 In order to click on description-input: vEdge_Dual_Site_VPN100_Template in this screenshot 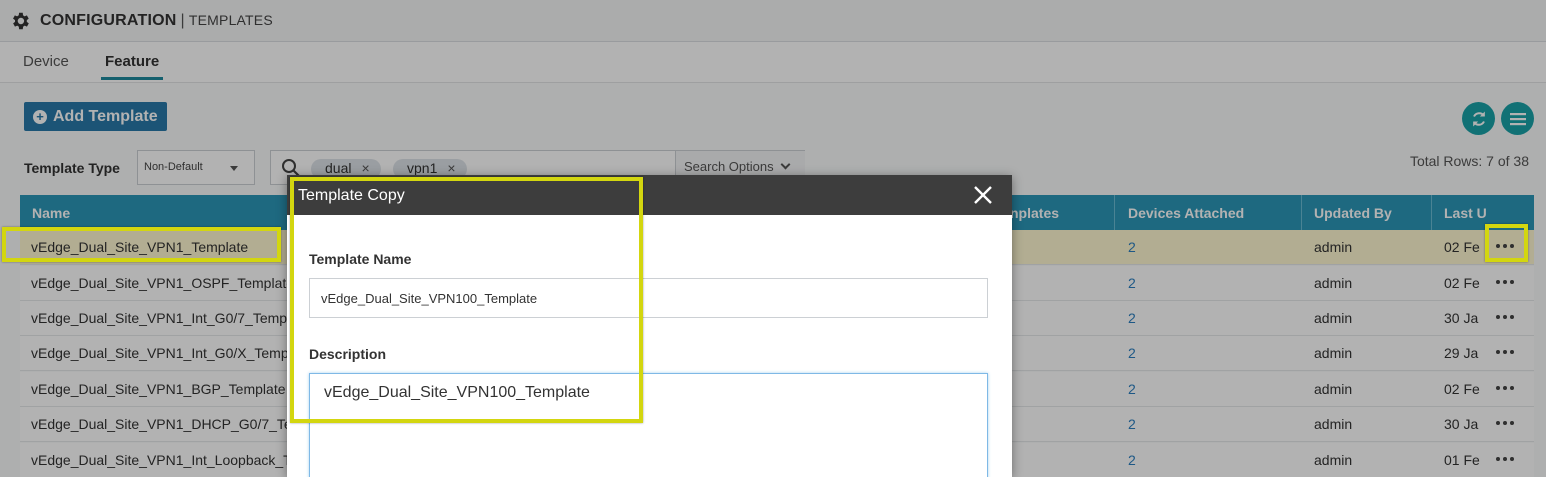, I will do `click(648, 425)`.